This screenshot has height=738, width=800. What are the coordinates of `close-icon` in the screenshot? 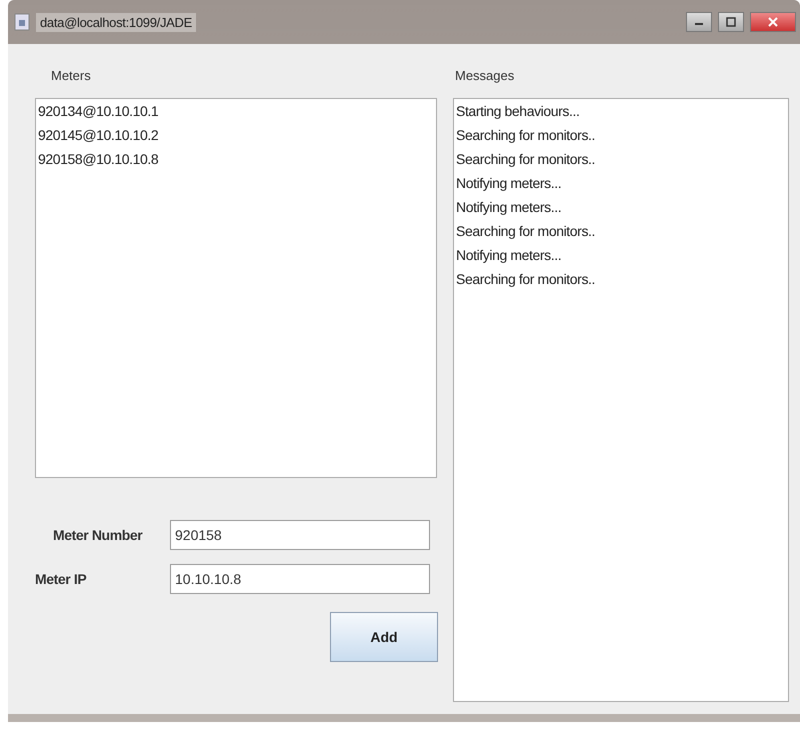 It's located at (773, 22).